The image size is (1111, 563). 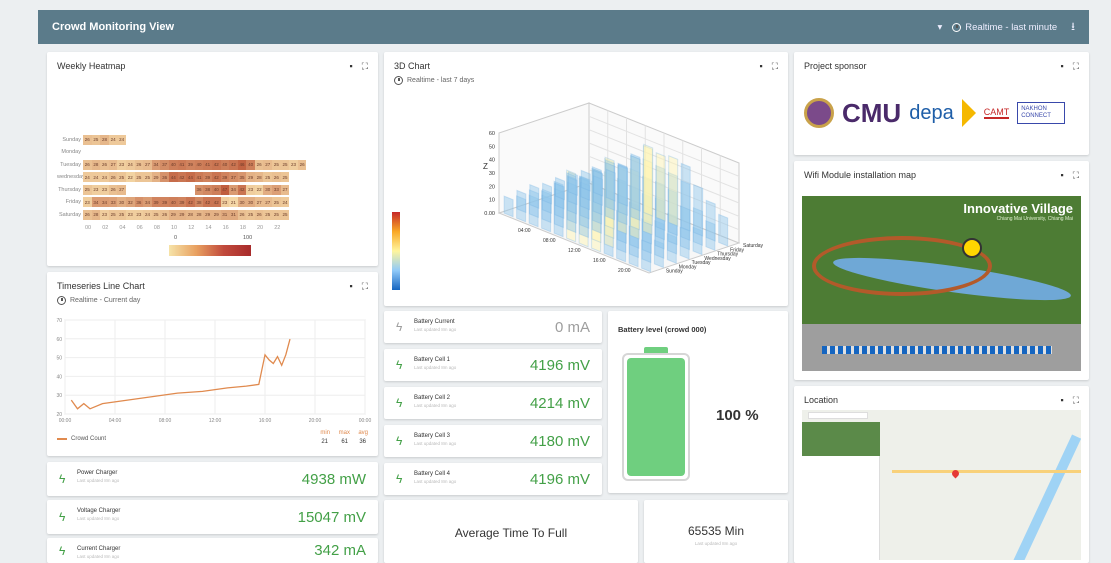 What do you see at coordinates (233, 189) in the screenshot?
I see `heatmap-cell: 34` at bounding box center [233, 189].